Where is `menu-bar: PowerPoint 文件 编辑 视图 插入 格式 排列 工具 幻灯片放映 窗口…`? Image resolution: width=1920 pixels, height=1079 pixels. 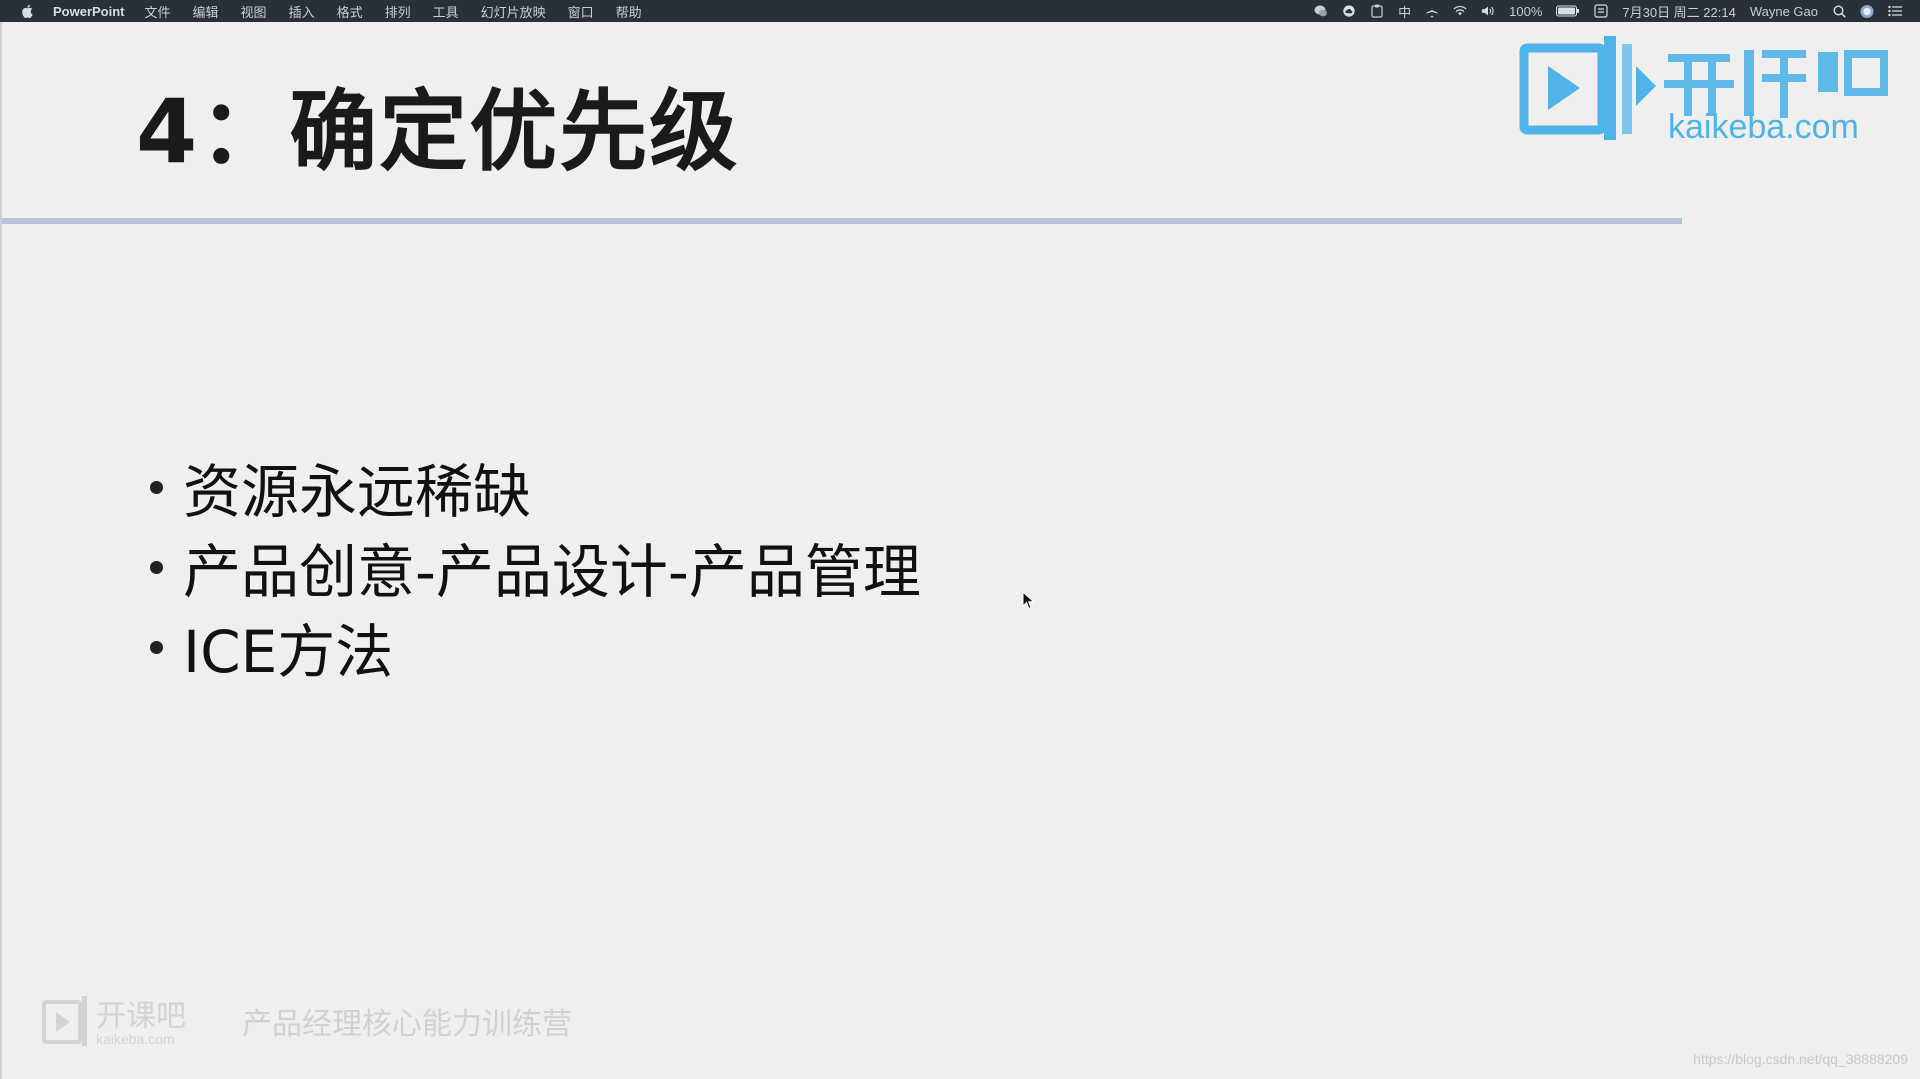 menu-bar: PowerPoint 文件 编辑 视图 插入 格式 排列 工具 幻灯片放映 窗口… is located at coordinates (960, 11).